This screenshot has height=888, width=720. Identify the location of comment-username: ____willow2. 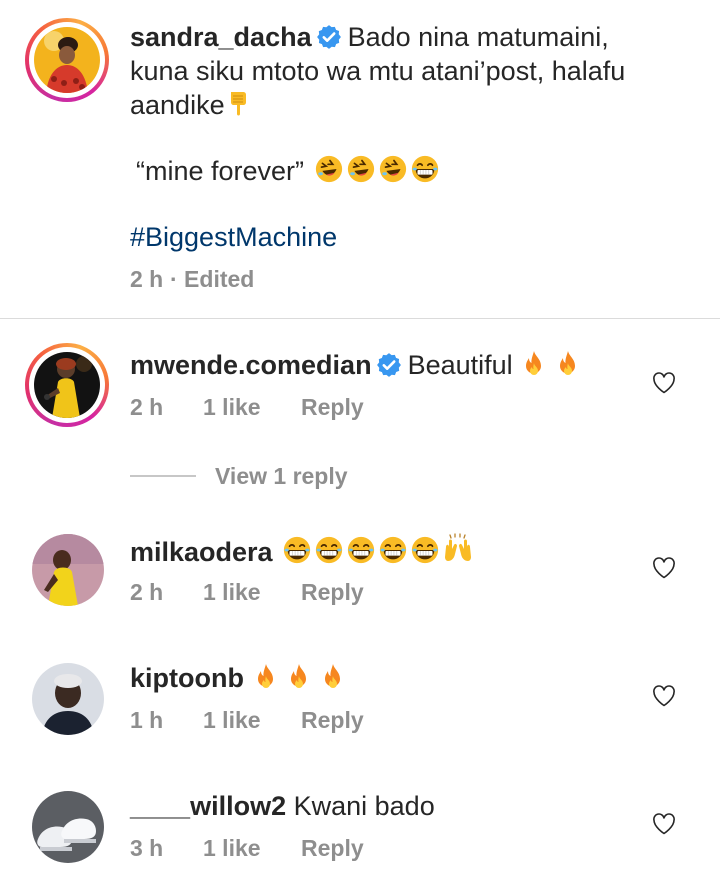
(208, 806).